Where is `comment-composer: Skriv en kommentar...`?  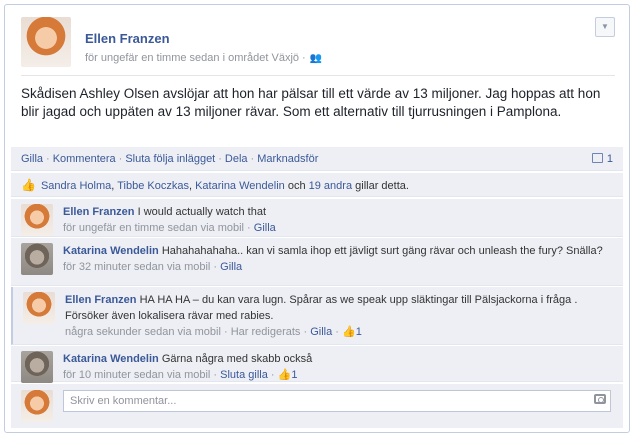
comment-composer: Skriv en kommentar... is located at coordinates (317, 406).